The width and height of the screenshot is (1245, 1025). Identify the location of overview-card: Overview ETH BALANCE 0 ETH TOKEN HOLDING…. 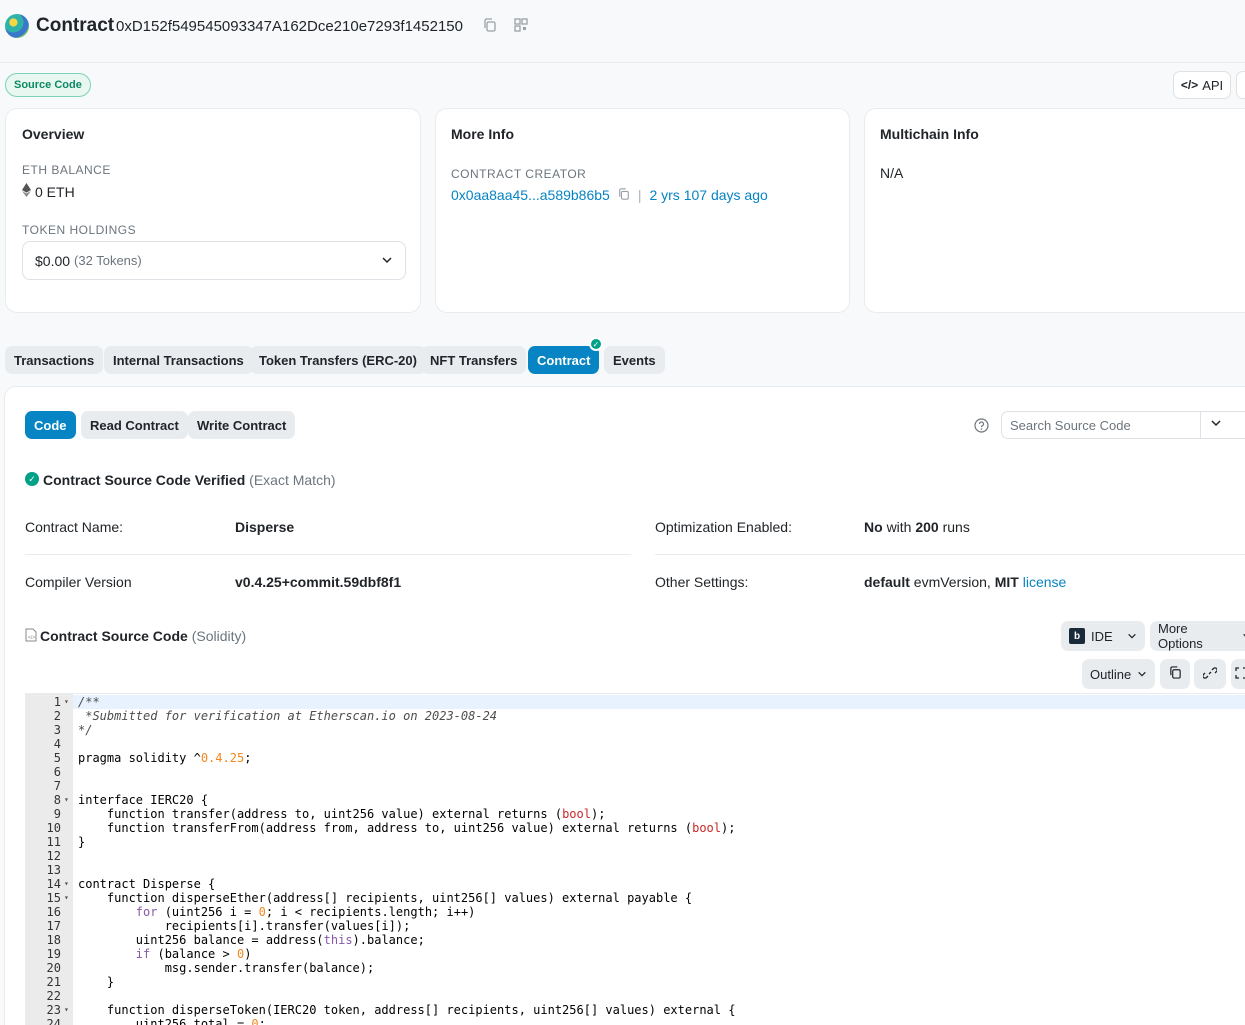
(213, 210).